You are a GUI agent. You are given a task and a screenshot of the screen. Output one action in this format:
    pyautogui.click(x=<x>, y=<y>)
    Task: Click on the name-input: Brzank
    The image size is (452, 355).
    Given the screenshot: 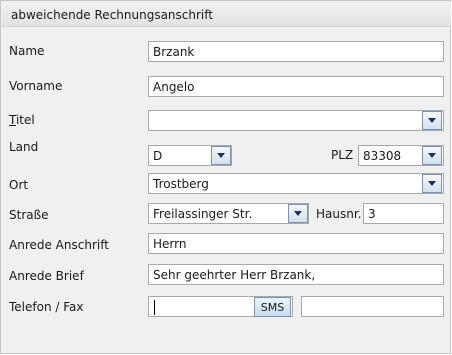 What is the action you would take?
    pyautogui.click(x=296, y=51)
    